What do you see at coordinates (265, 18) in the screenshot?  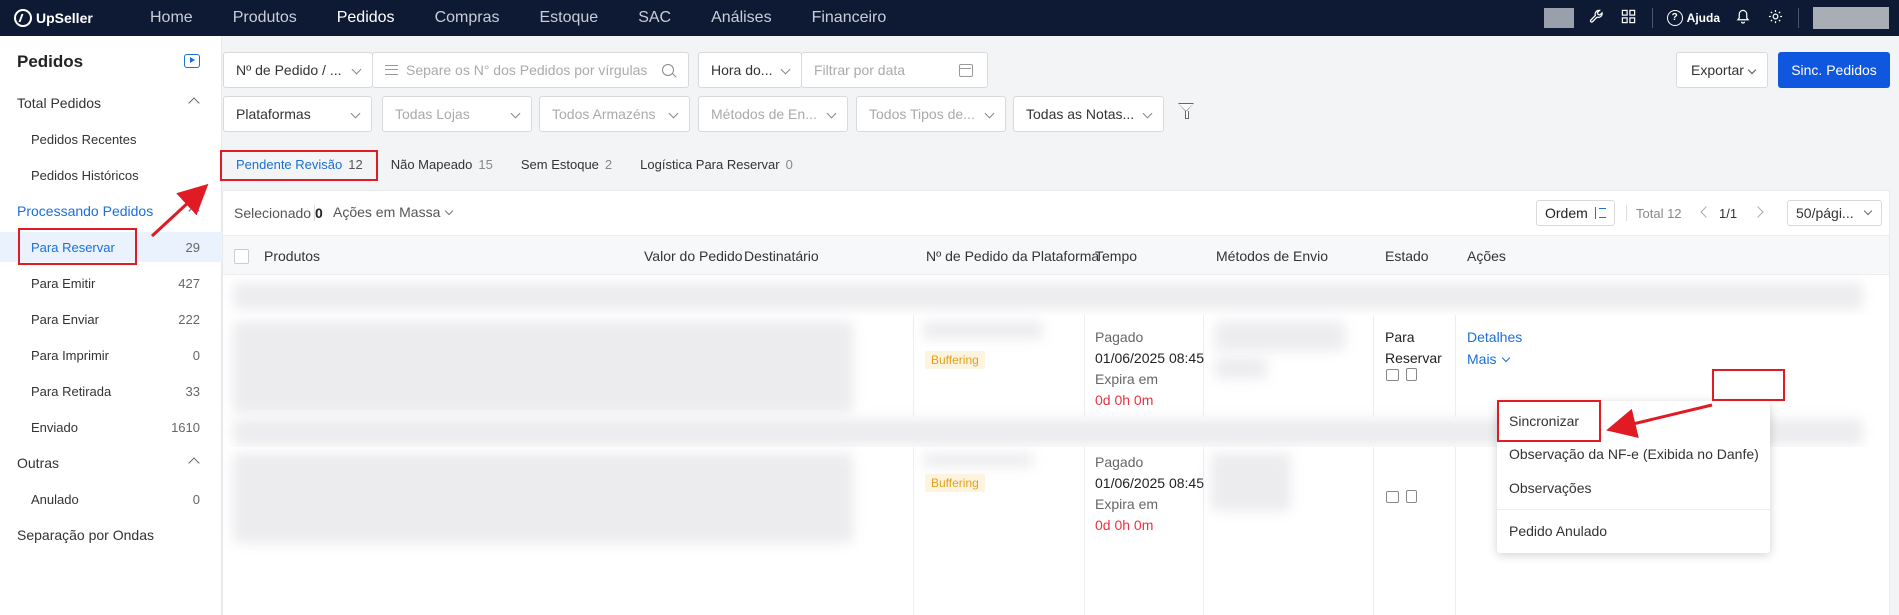 I see `nav-produtos: Produtos` at bounding box center [265, 18].